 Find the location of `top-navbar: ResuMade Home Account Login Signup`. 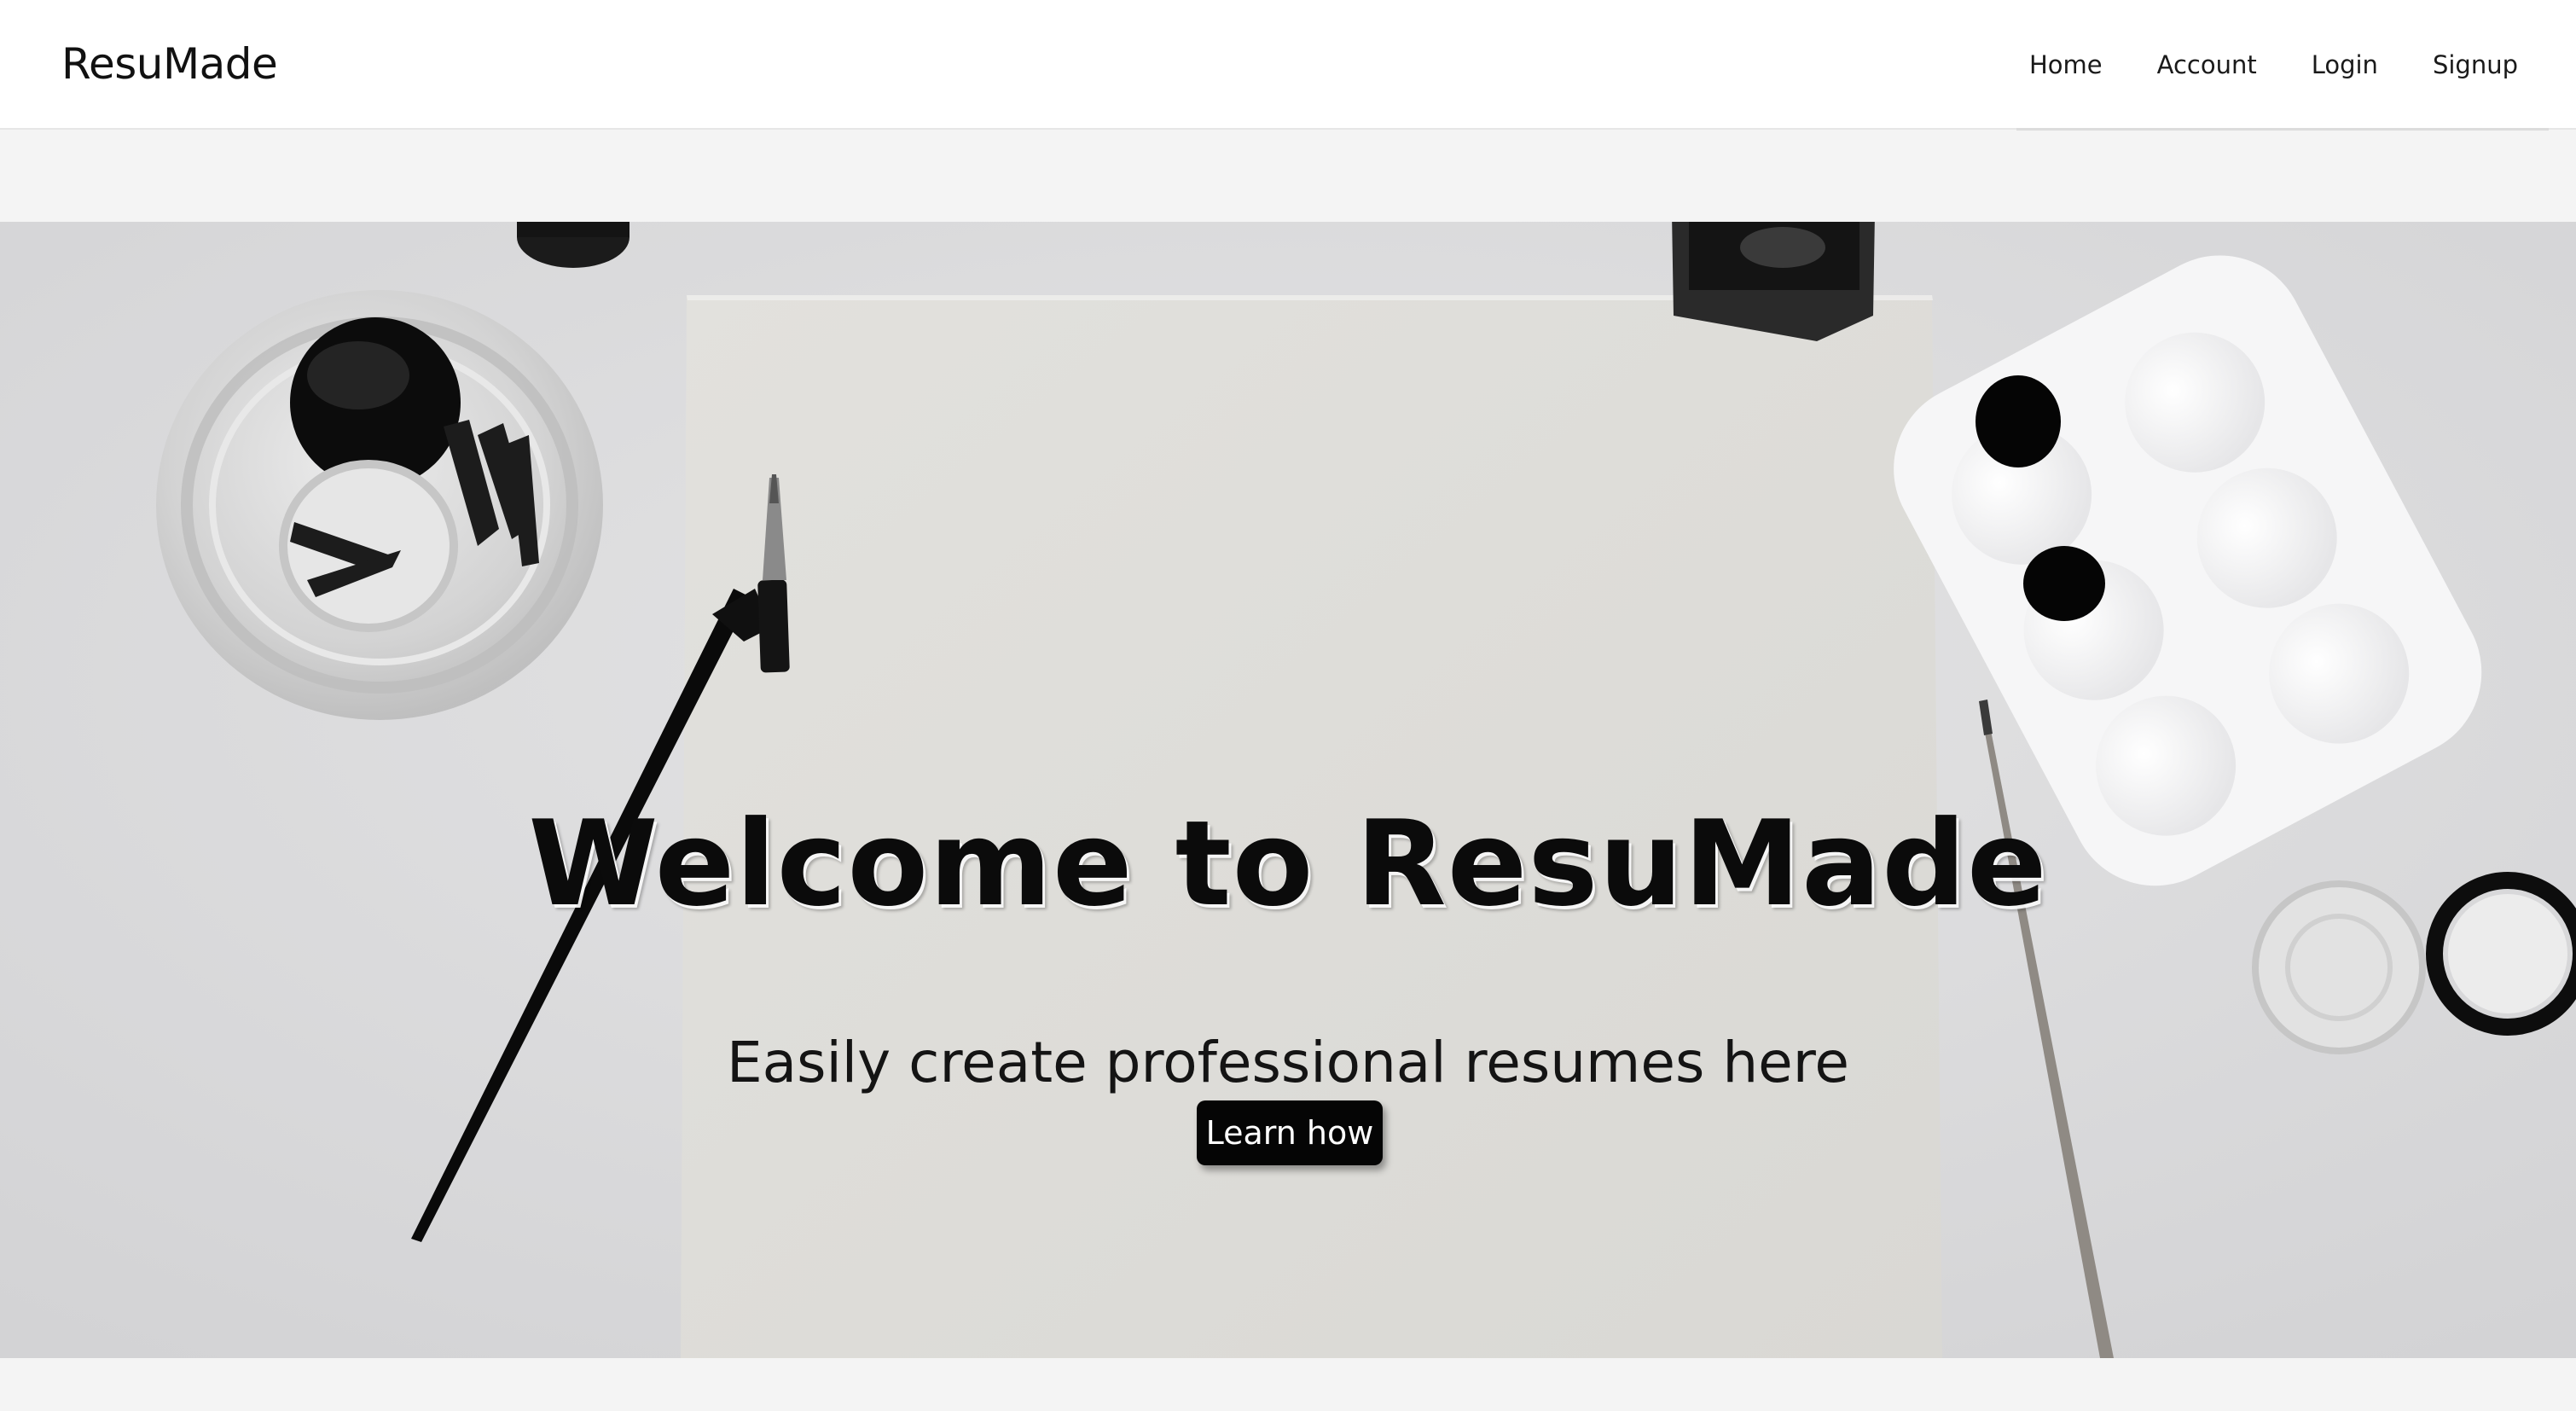

top-navbar: ResuMade Home Account Login Signup is located at coordinates (1288, 65).